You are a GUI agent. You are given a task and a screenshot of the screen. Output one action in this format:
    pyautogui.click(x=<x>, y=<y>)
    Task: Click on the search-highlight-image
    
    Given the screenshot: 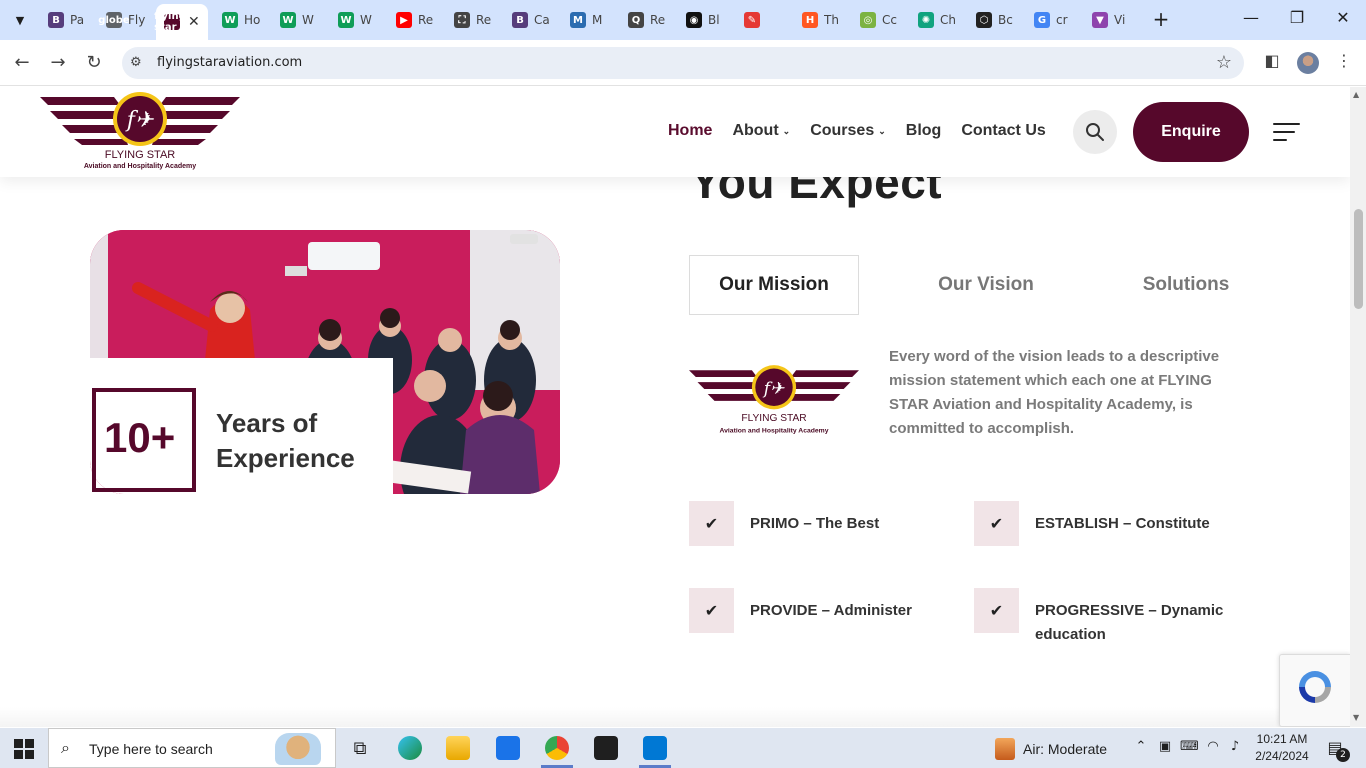 What is the action you would take?
    pyautogui.click(x=298, y=749)
    